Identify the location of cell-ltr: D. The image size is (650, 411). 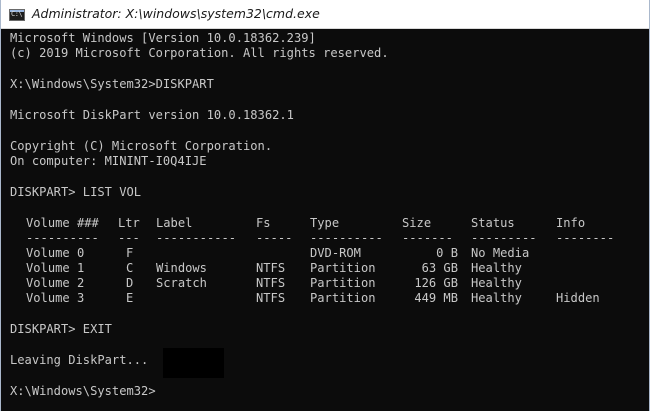
(130, 283).